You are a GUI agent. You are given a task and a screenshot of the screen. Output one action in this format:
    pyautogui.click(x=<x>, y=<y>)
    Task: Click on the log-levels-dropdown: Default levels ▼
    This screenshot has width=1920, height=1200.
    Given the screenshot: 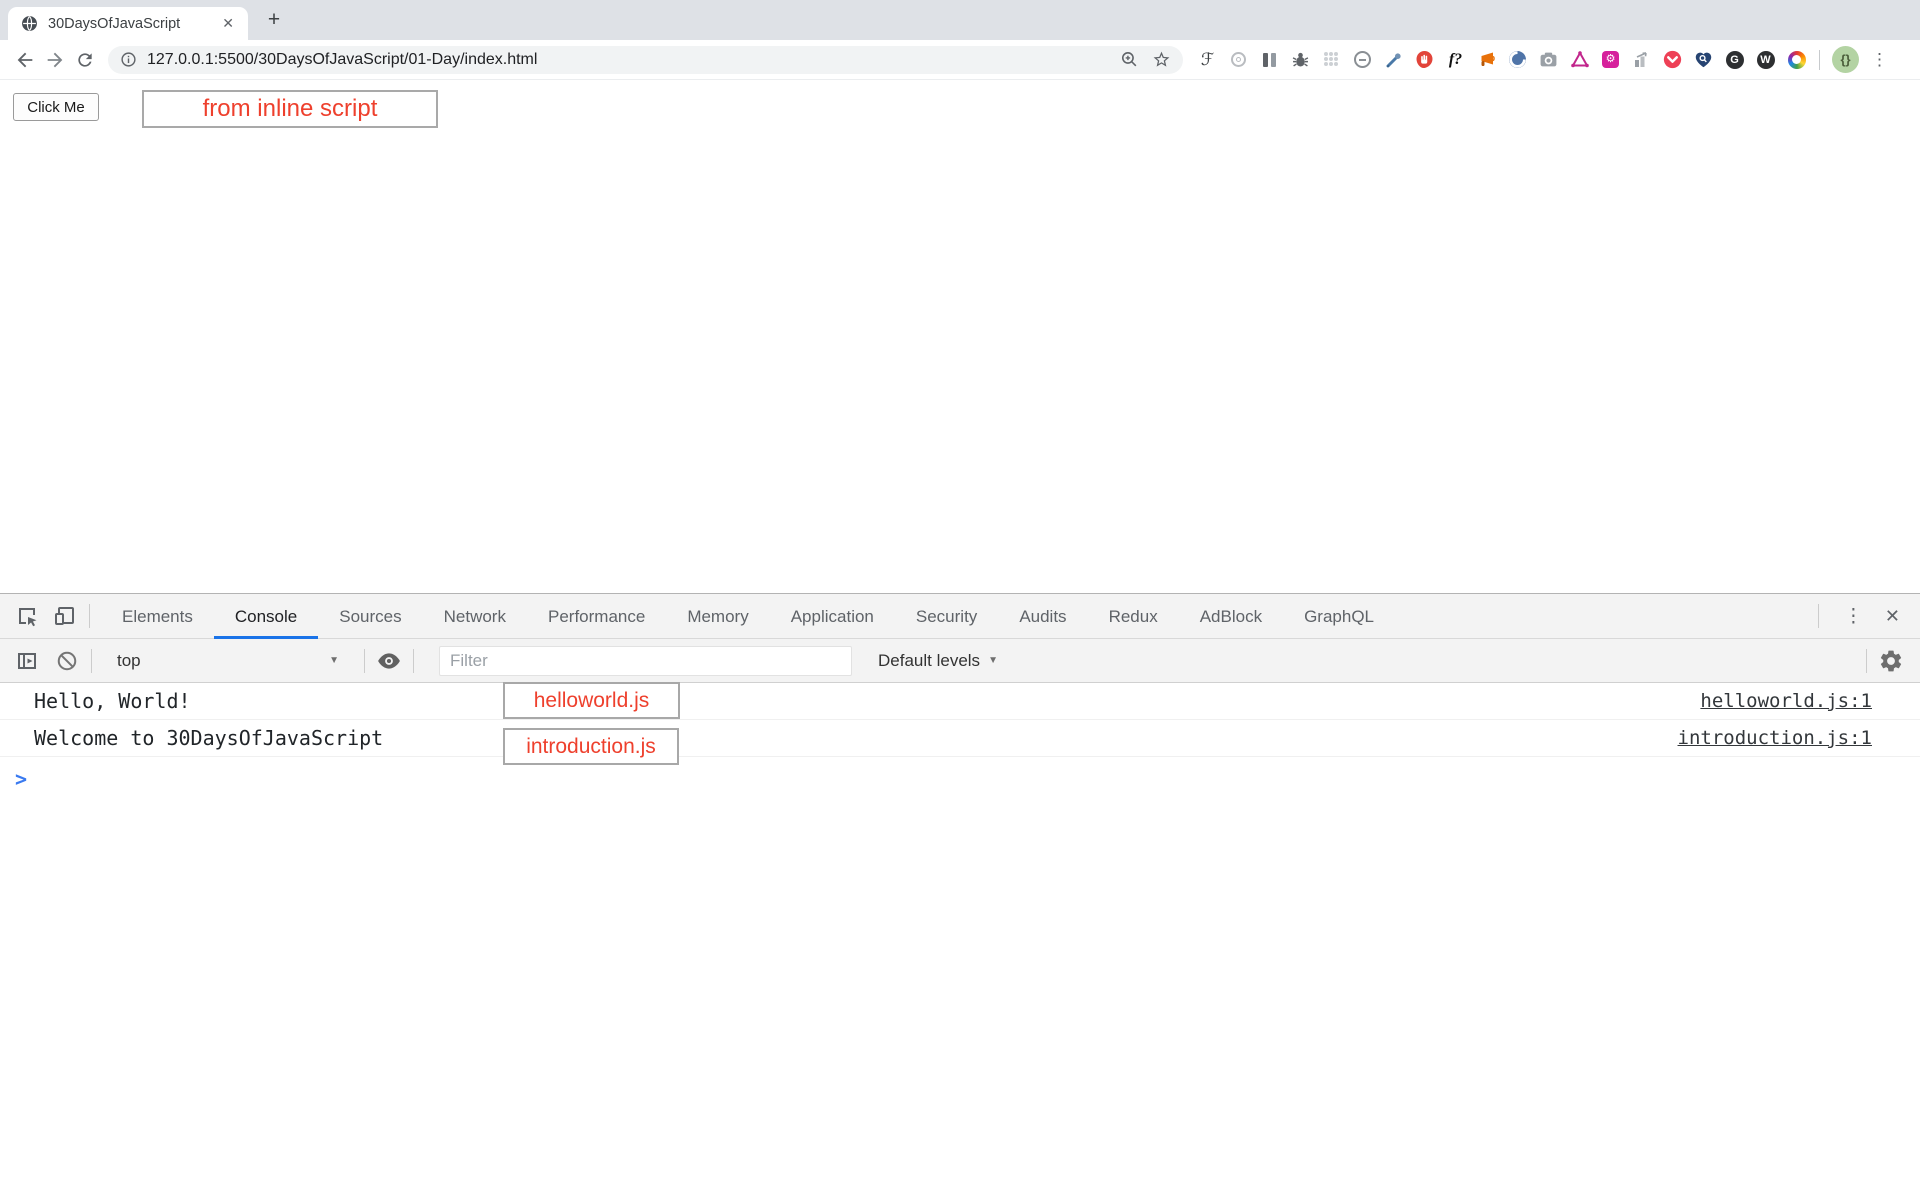 What is the action you would take?
    pyautogui.click(x=938, y=661)
    